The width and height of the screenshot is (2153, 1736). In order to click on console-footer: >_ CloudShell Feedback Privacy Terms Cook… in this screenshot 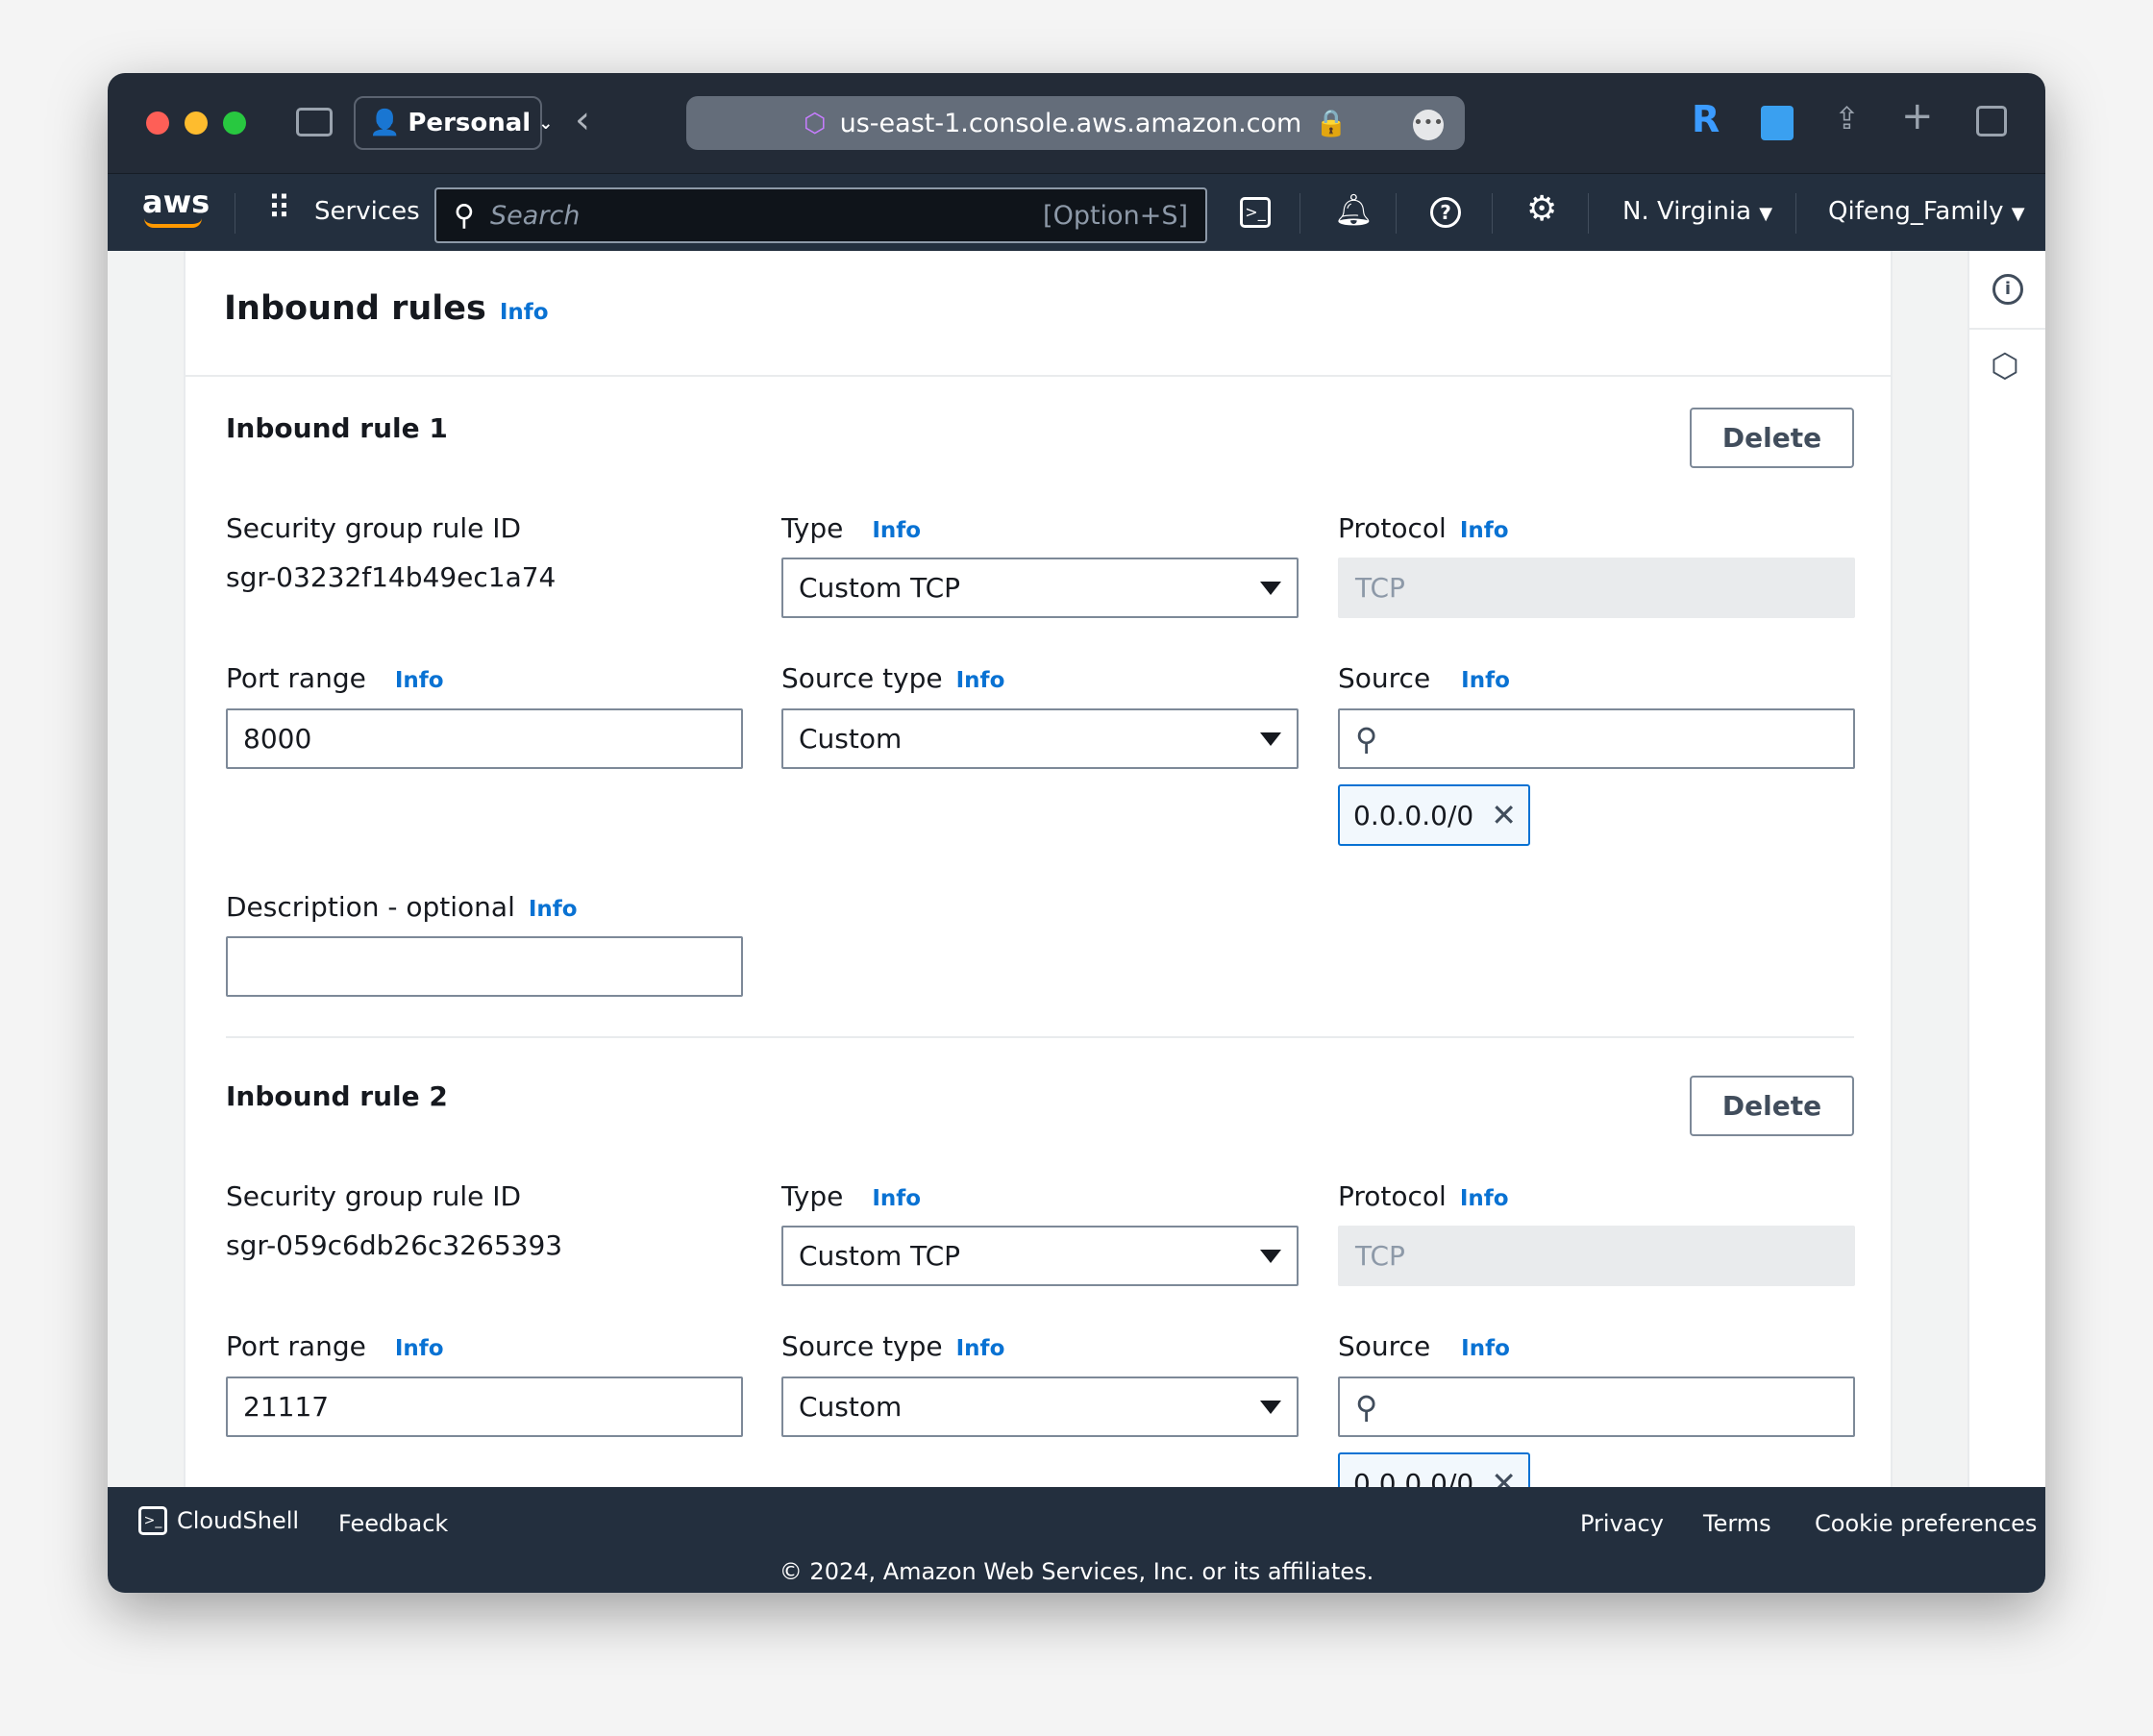, I will do `click(1076, 1540)`.